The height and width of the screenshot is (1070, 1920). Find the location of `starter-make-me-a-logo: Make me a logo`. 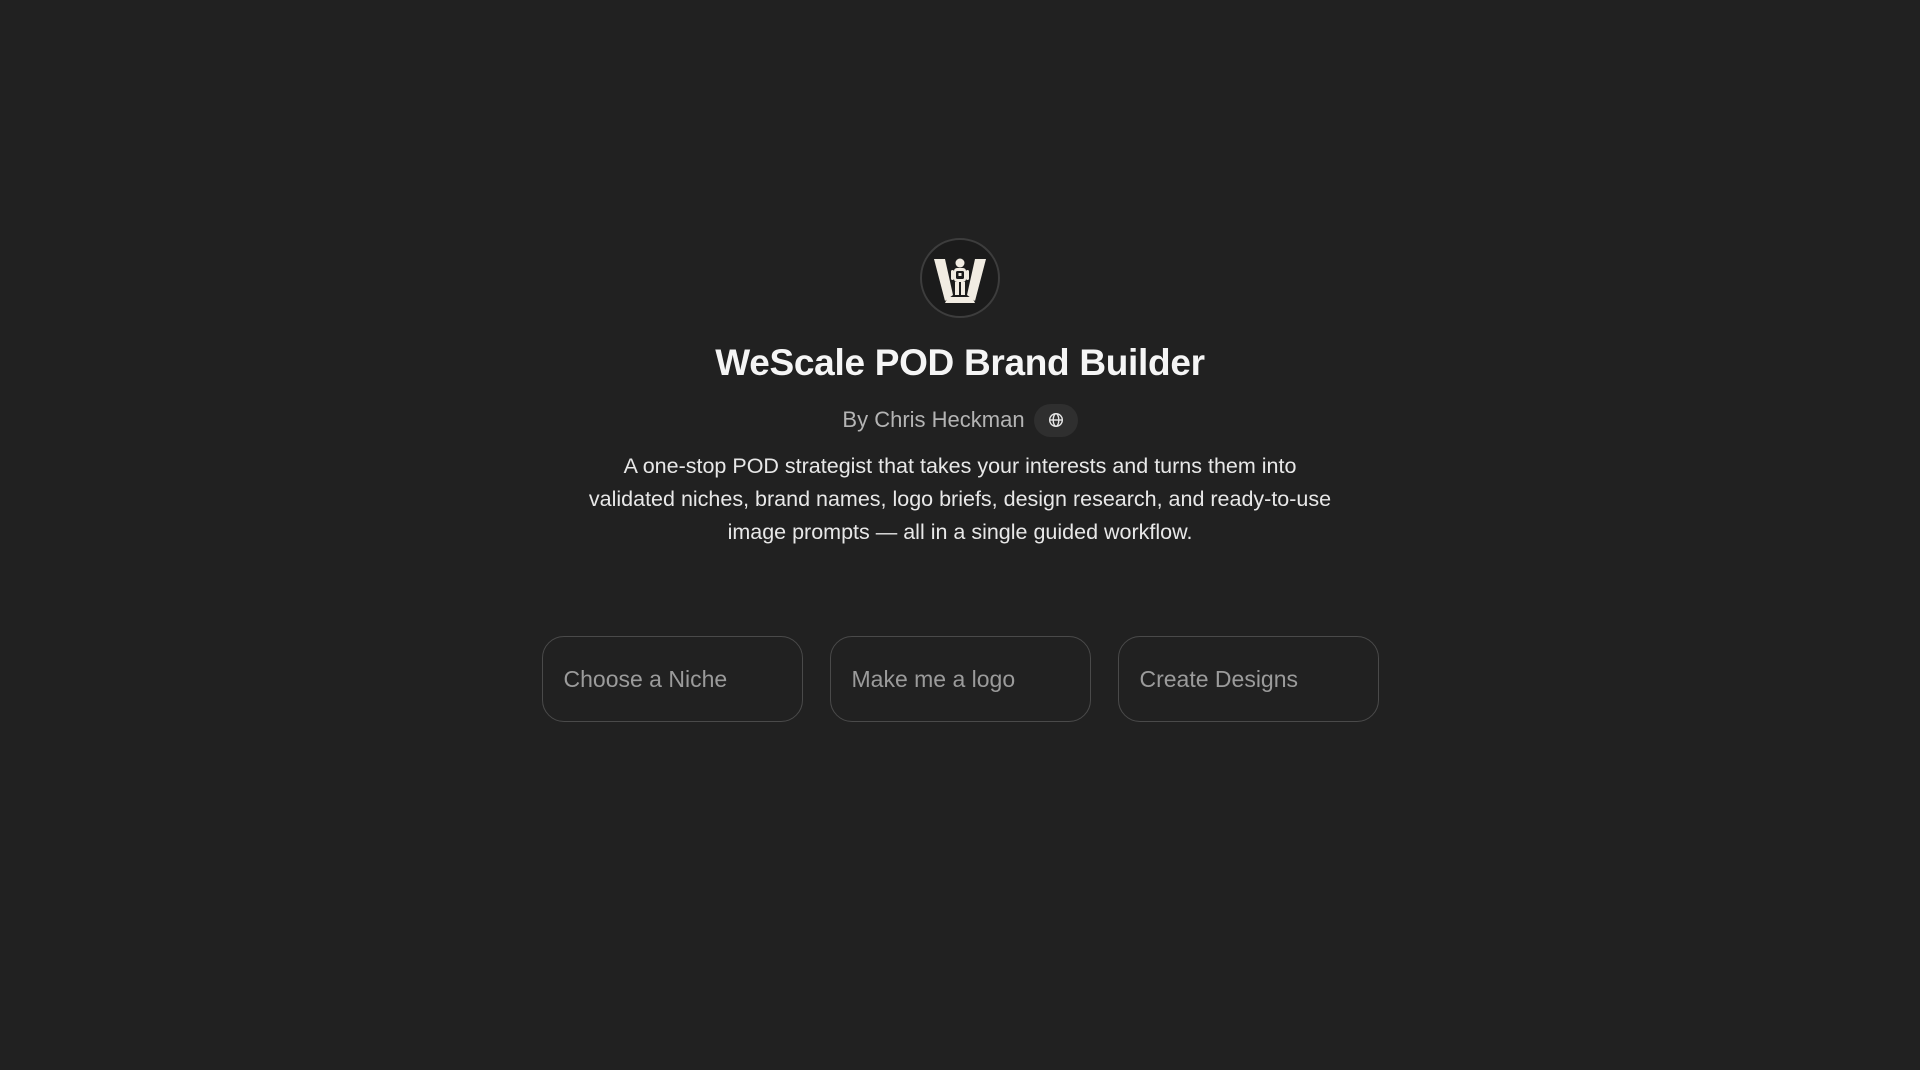

starter-make-me-a-logo: Make me a logo is located at coordinates (960, 679).